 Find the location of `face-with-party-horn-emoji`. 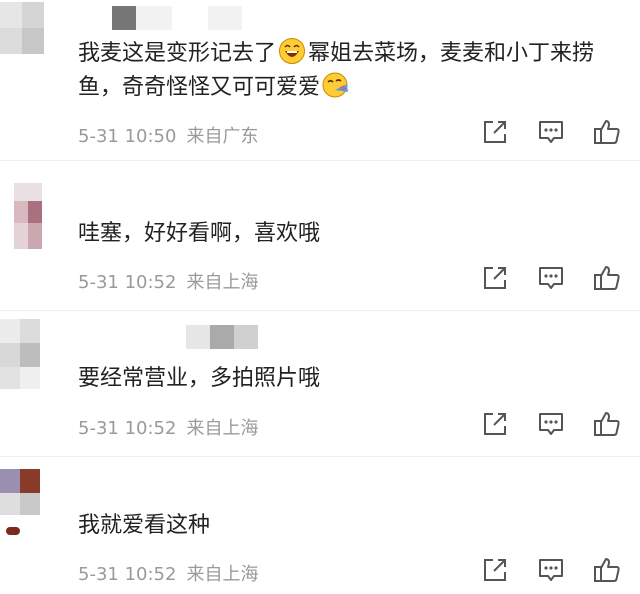

face-with-party-horn-emoji is located at coordinates (335, 85).